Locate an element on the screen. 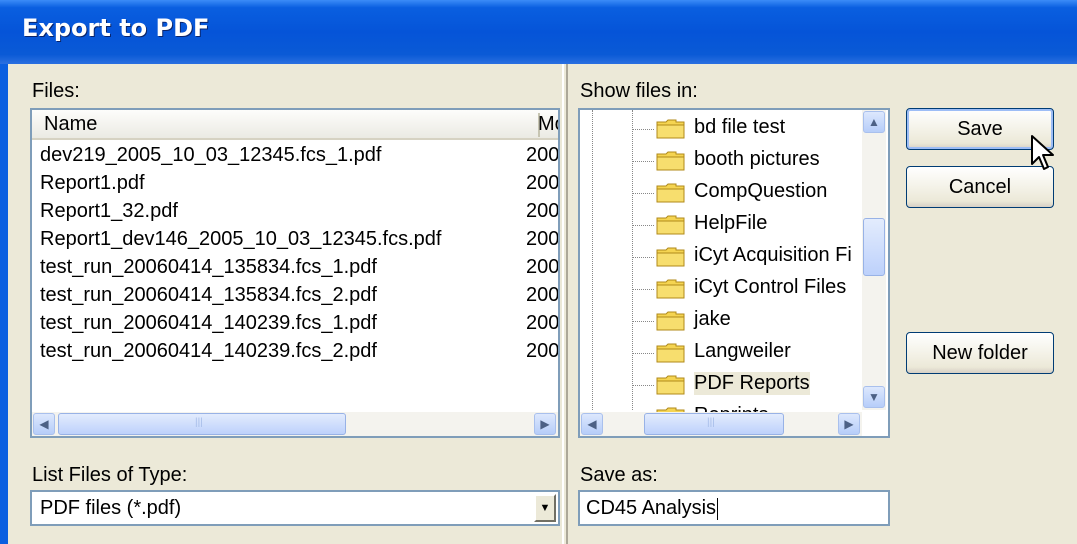  file-name: Report1.pdf is located at coordinates (92, 183).